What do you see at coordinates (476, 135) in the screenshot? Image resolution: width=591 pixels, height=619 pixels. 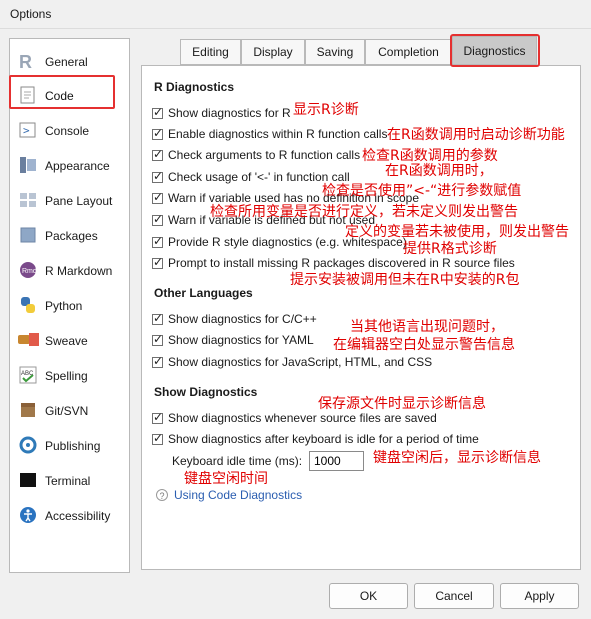 I see `annotation-enable-within-calls: 在R函数调用时启动诊断功能` at bounding box center [476, 135].